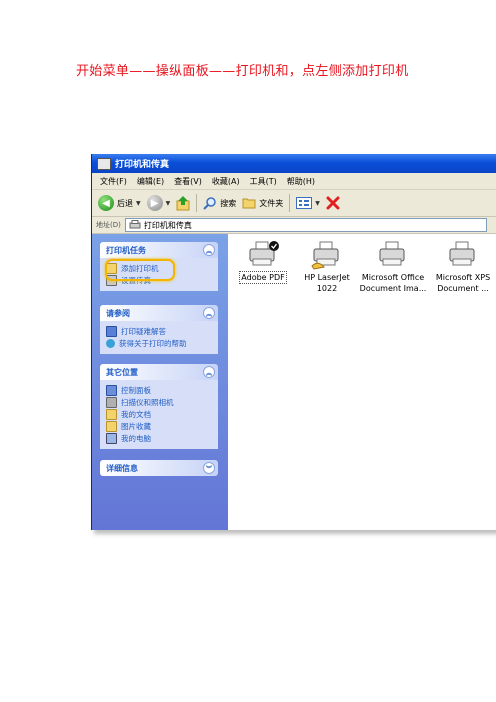  What do you see at coordinates (263, 181) in the screenshot?
I see `menu-tools: 工具(T)` at bounding box center [263, 181].